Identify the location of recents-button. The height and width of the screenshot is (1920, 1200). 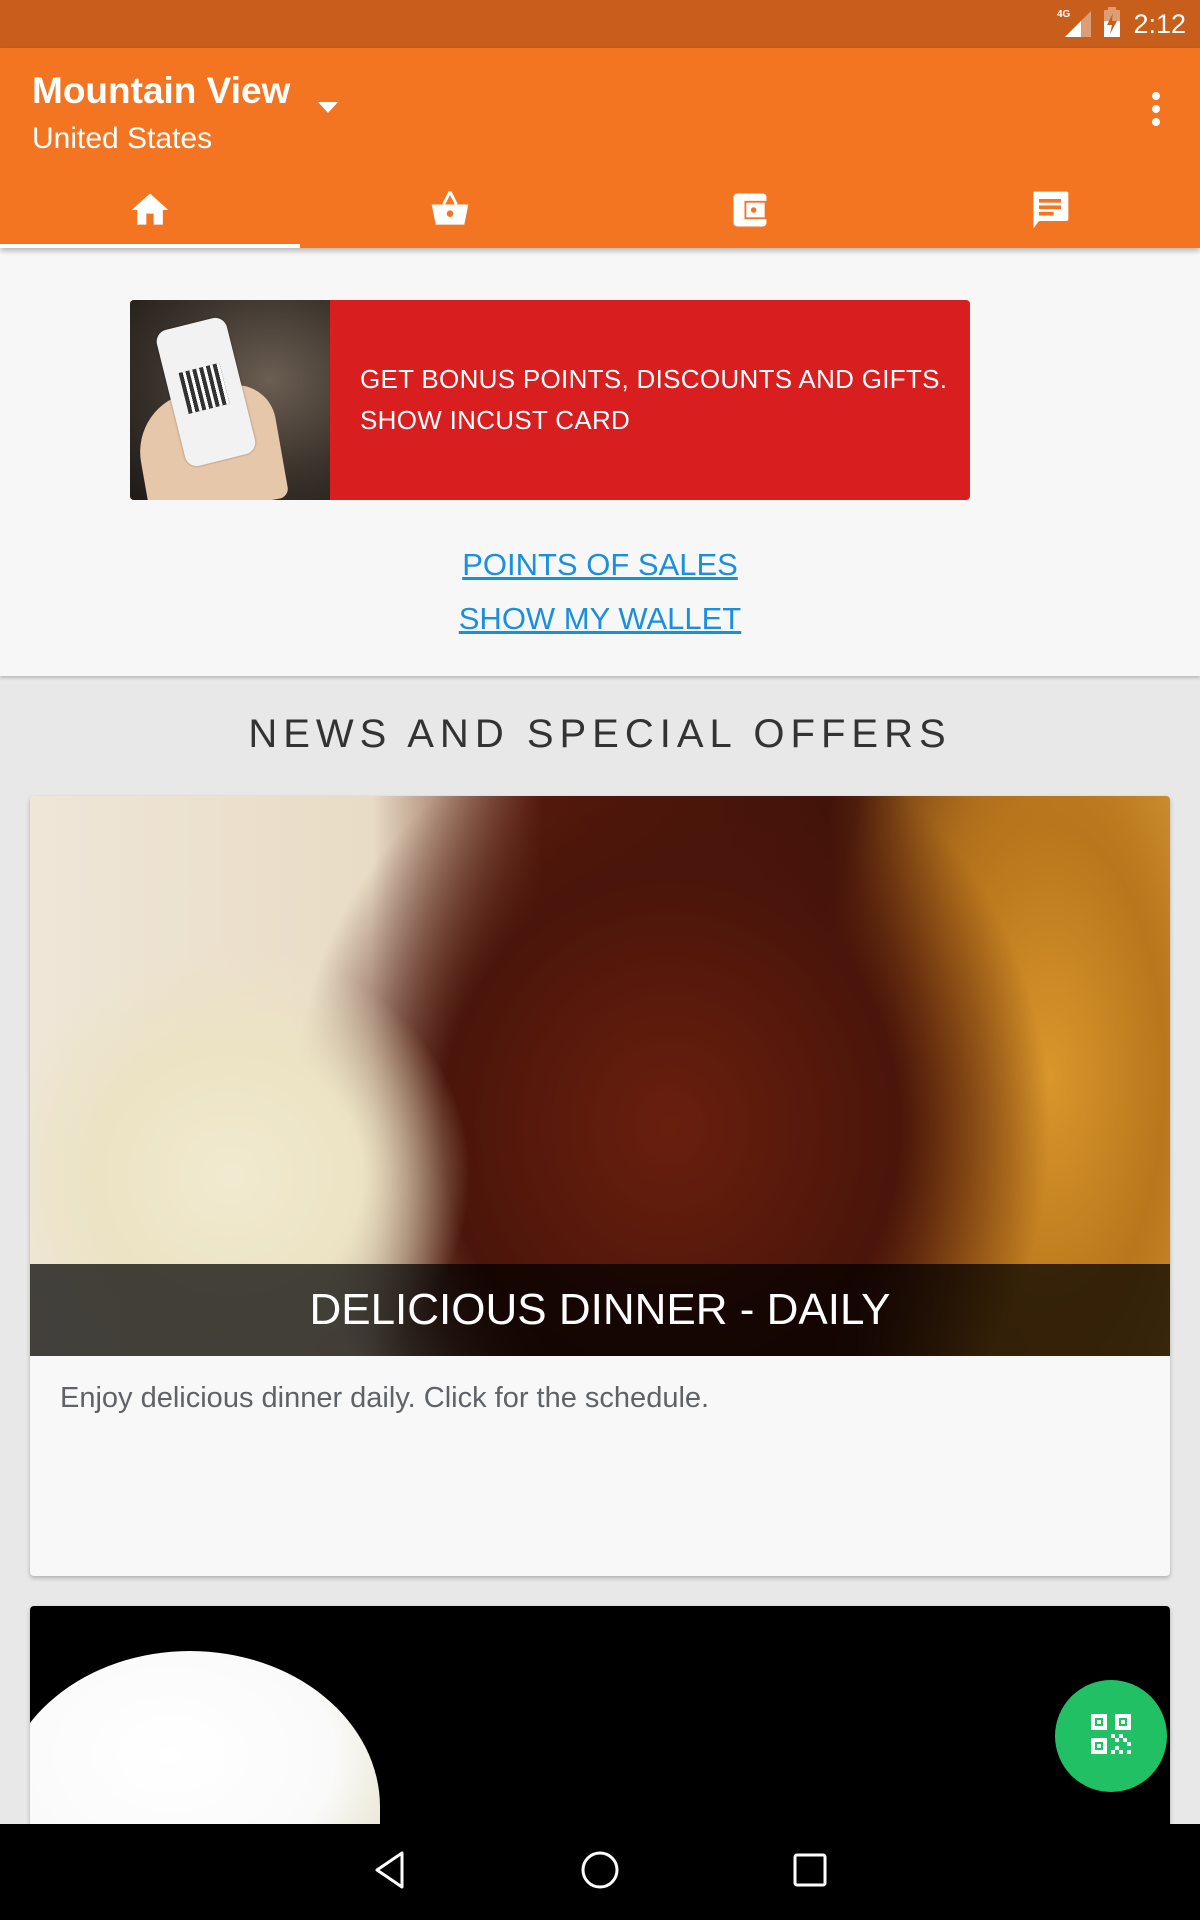
(810, 1872).